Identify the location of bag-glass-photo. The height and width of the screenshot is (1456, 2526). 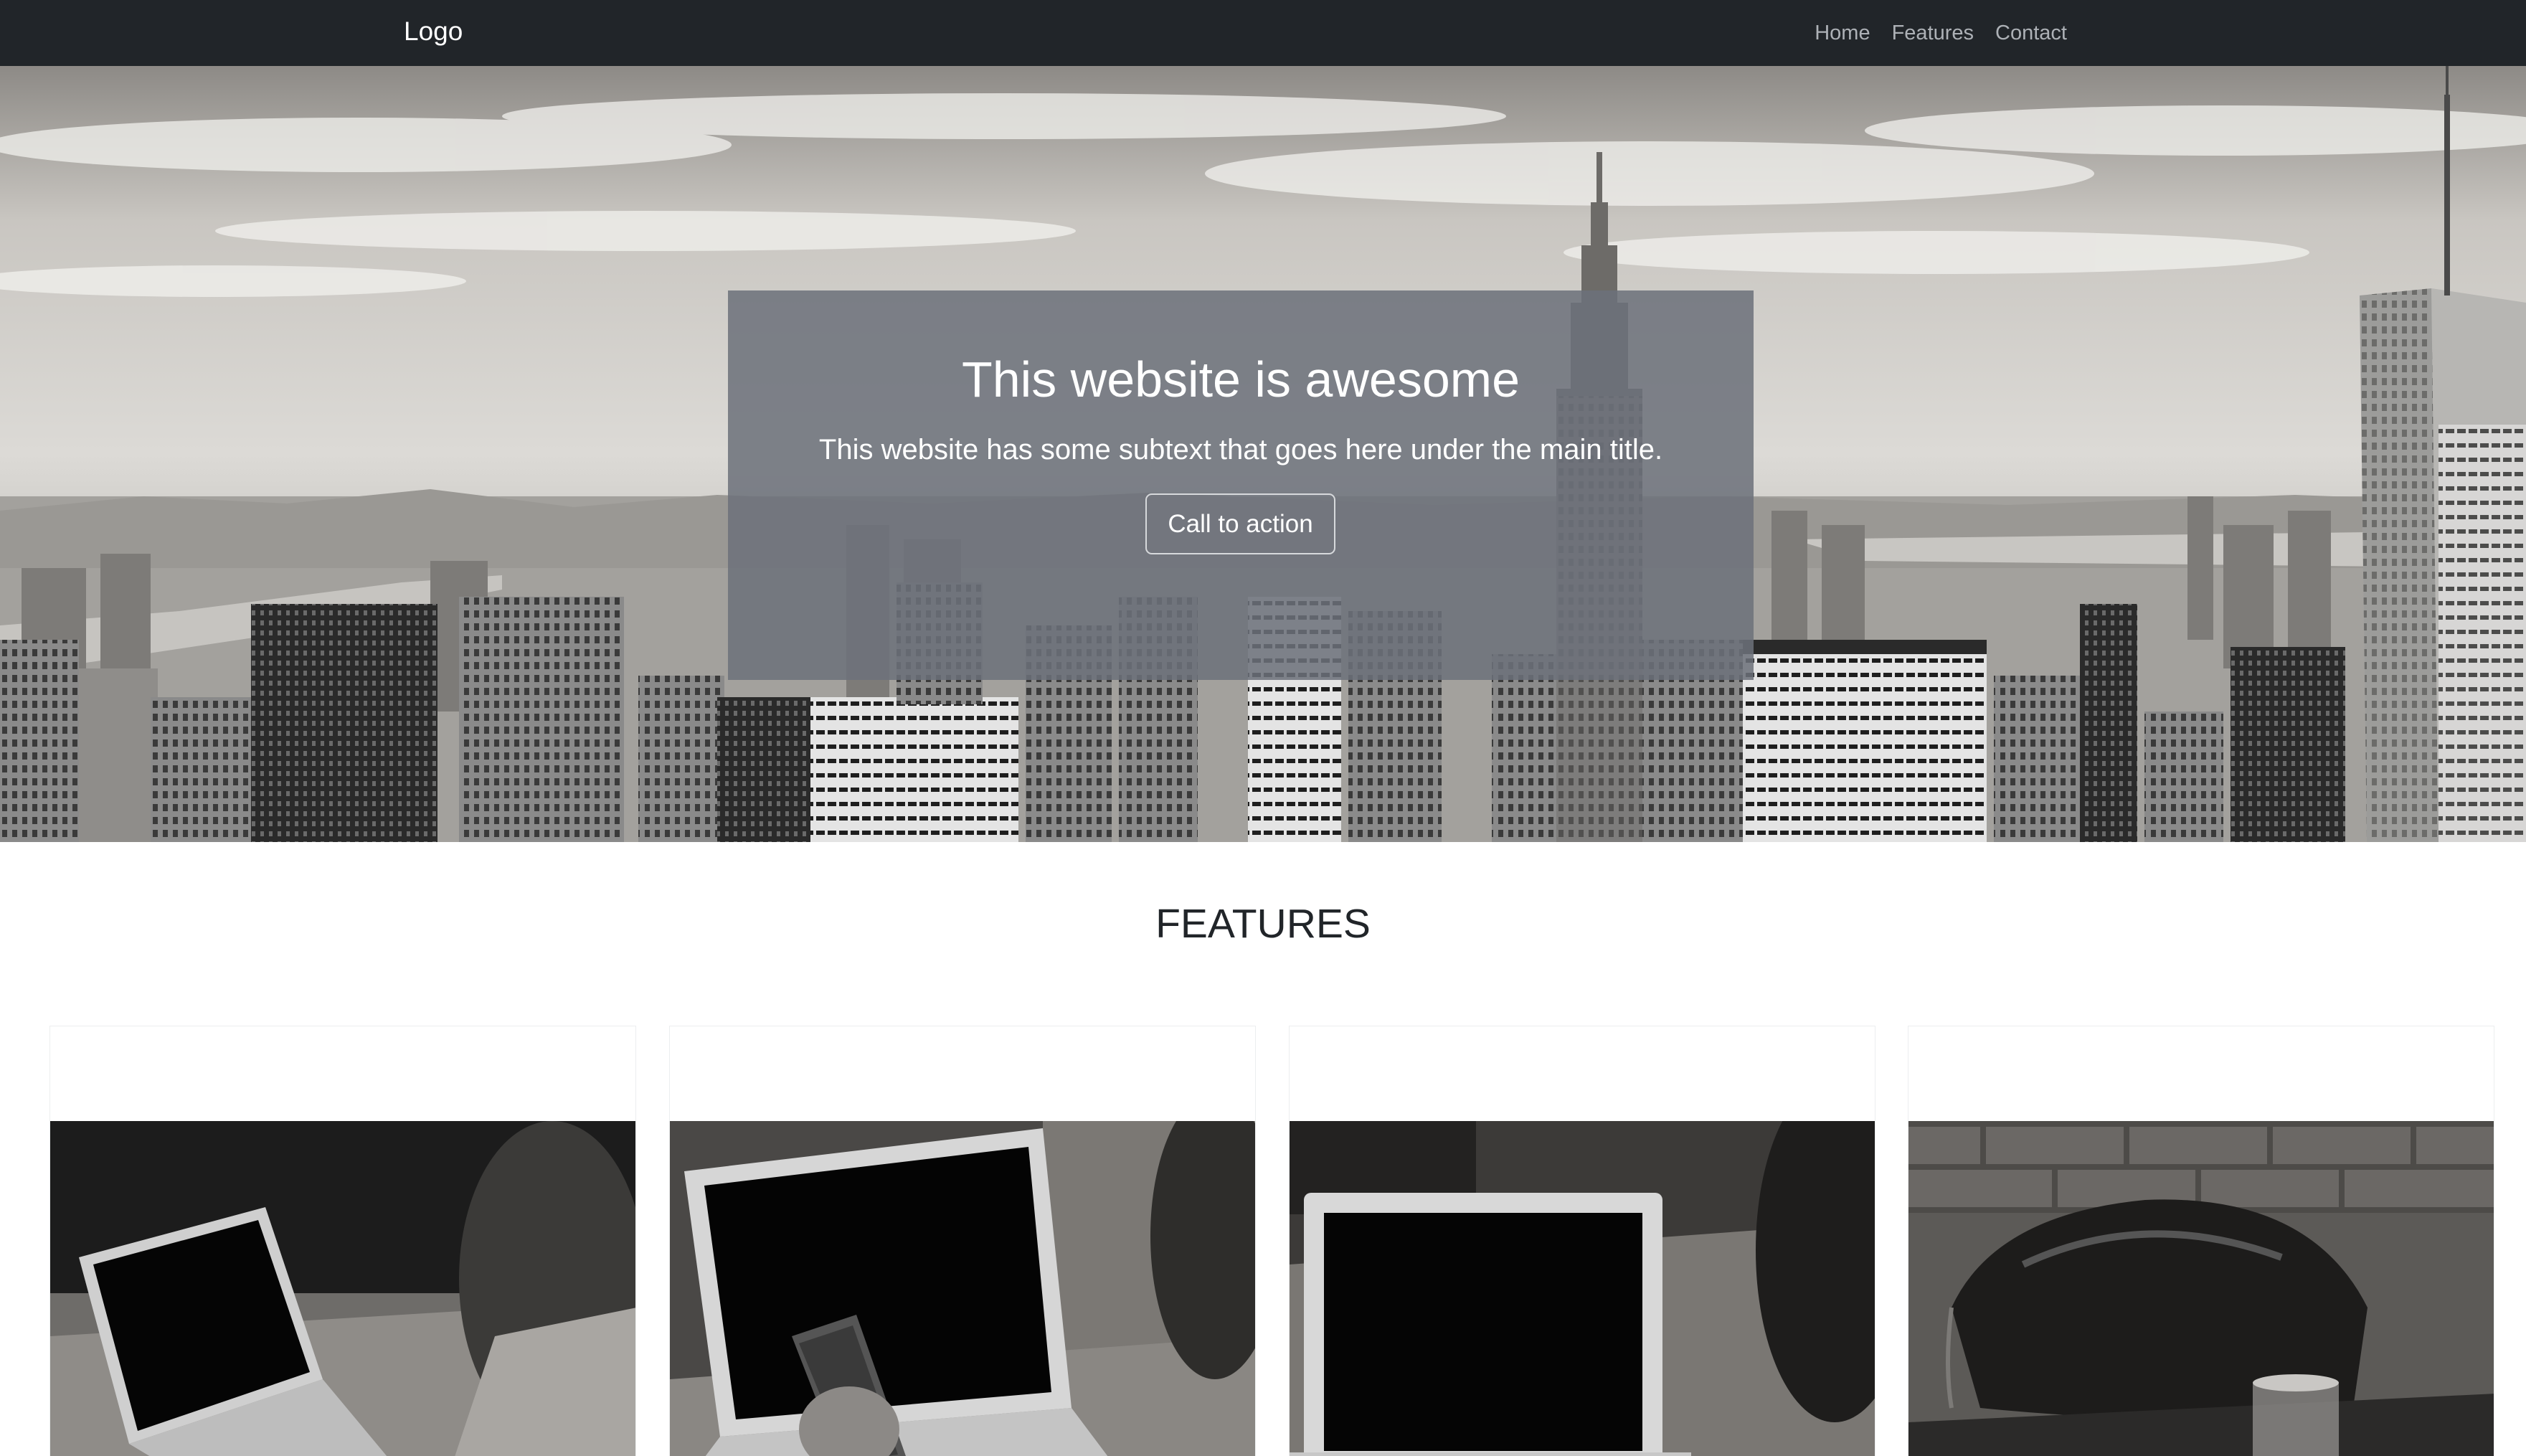
(2201, 1288).